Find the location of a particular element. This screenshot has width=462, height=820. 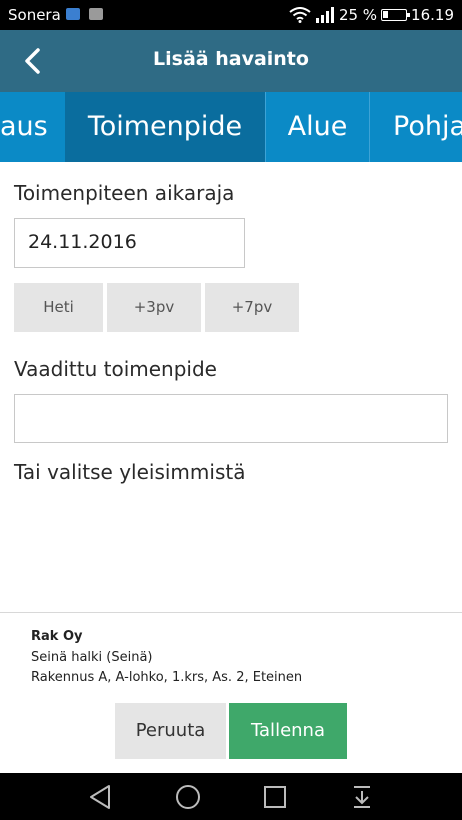

common-actions-label: Tai valitse yleisimmistä is located at coordinates (130, 472).